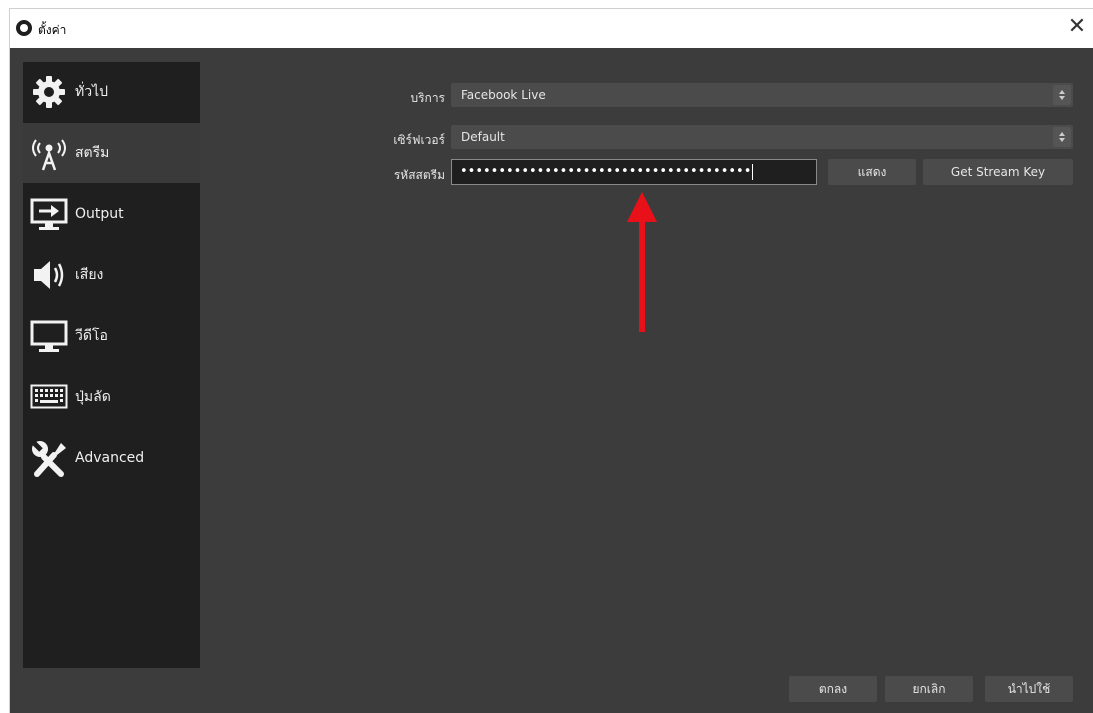  I want to click on sidebar-item-label: วีดีโอ, so click(91, 336).